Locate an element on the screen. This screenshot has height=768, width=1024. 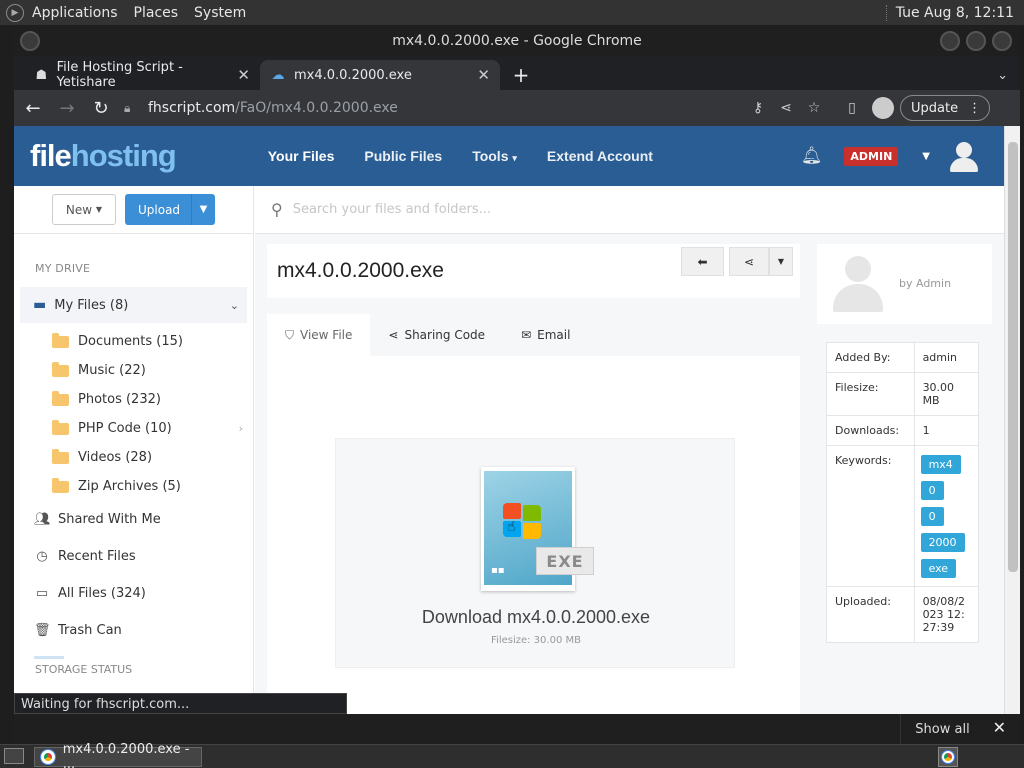
tab-file: ☁ mx4.0.0.2000.exe ✕ is located at coordinates (380, 75).